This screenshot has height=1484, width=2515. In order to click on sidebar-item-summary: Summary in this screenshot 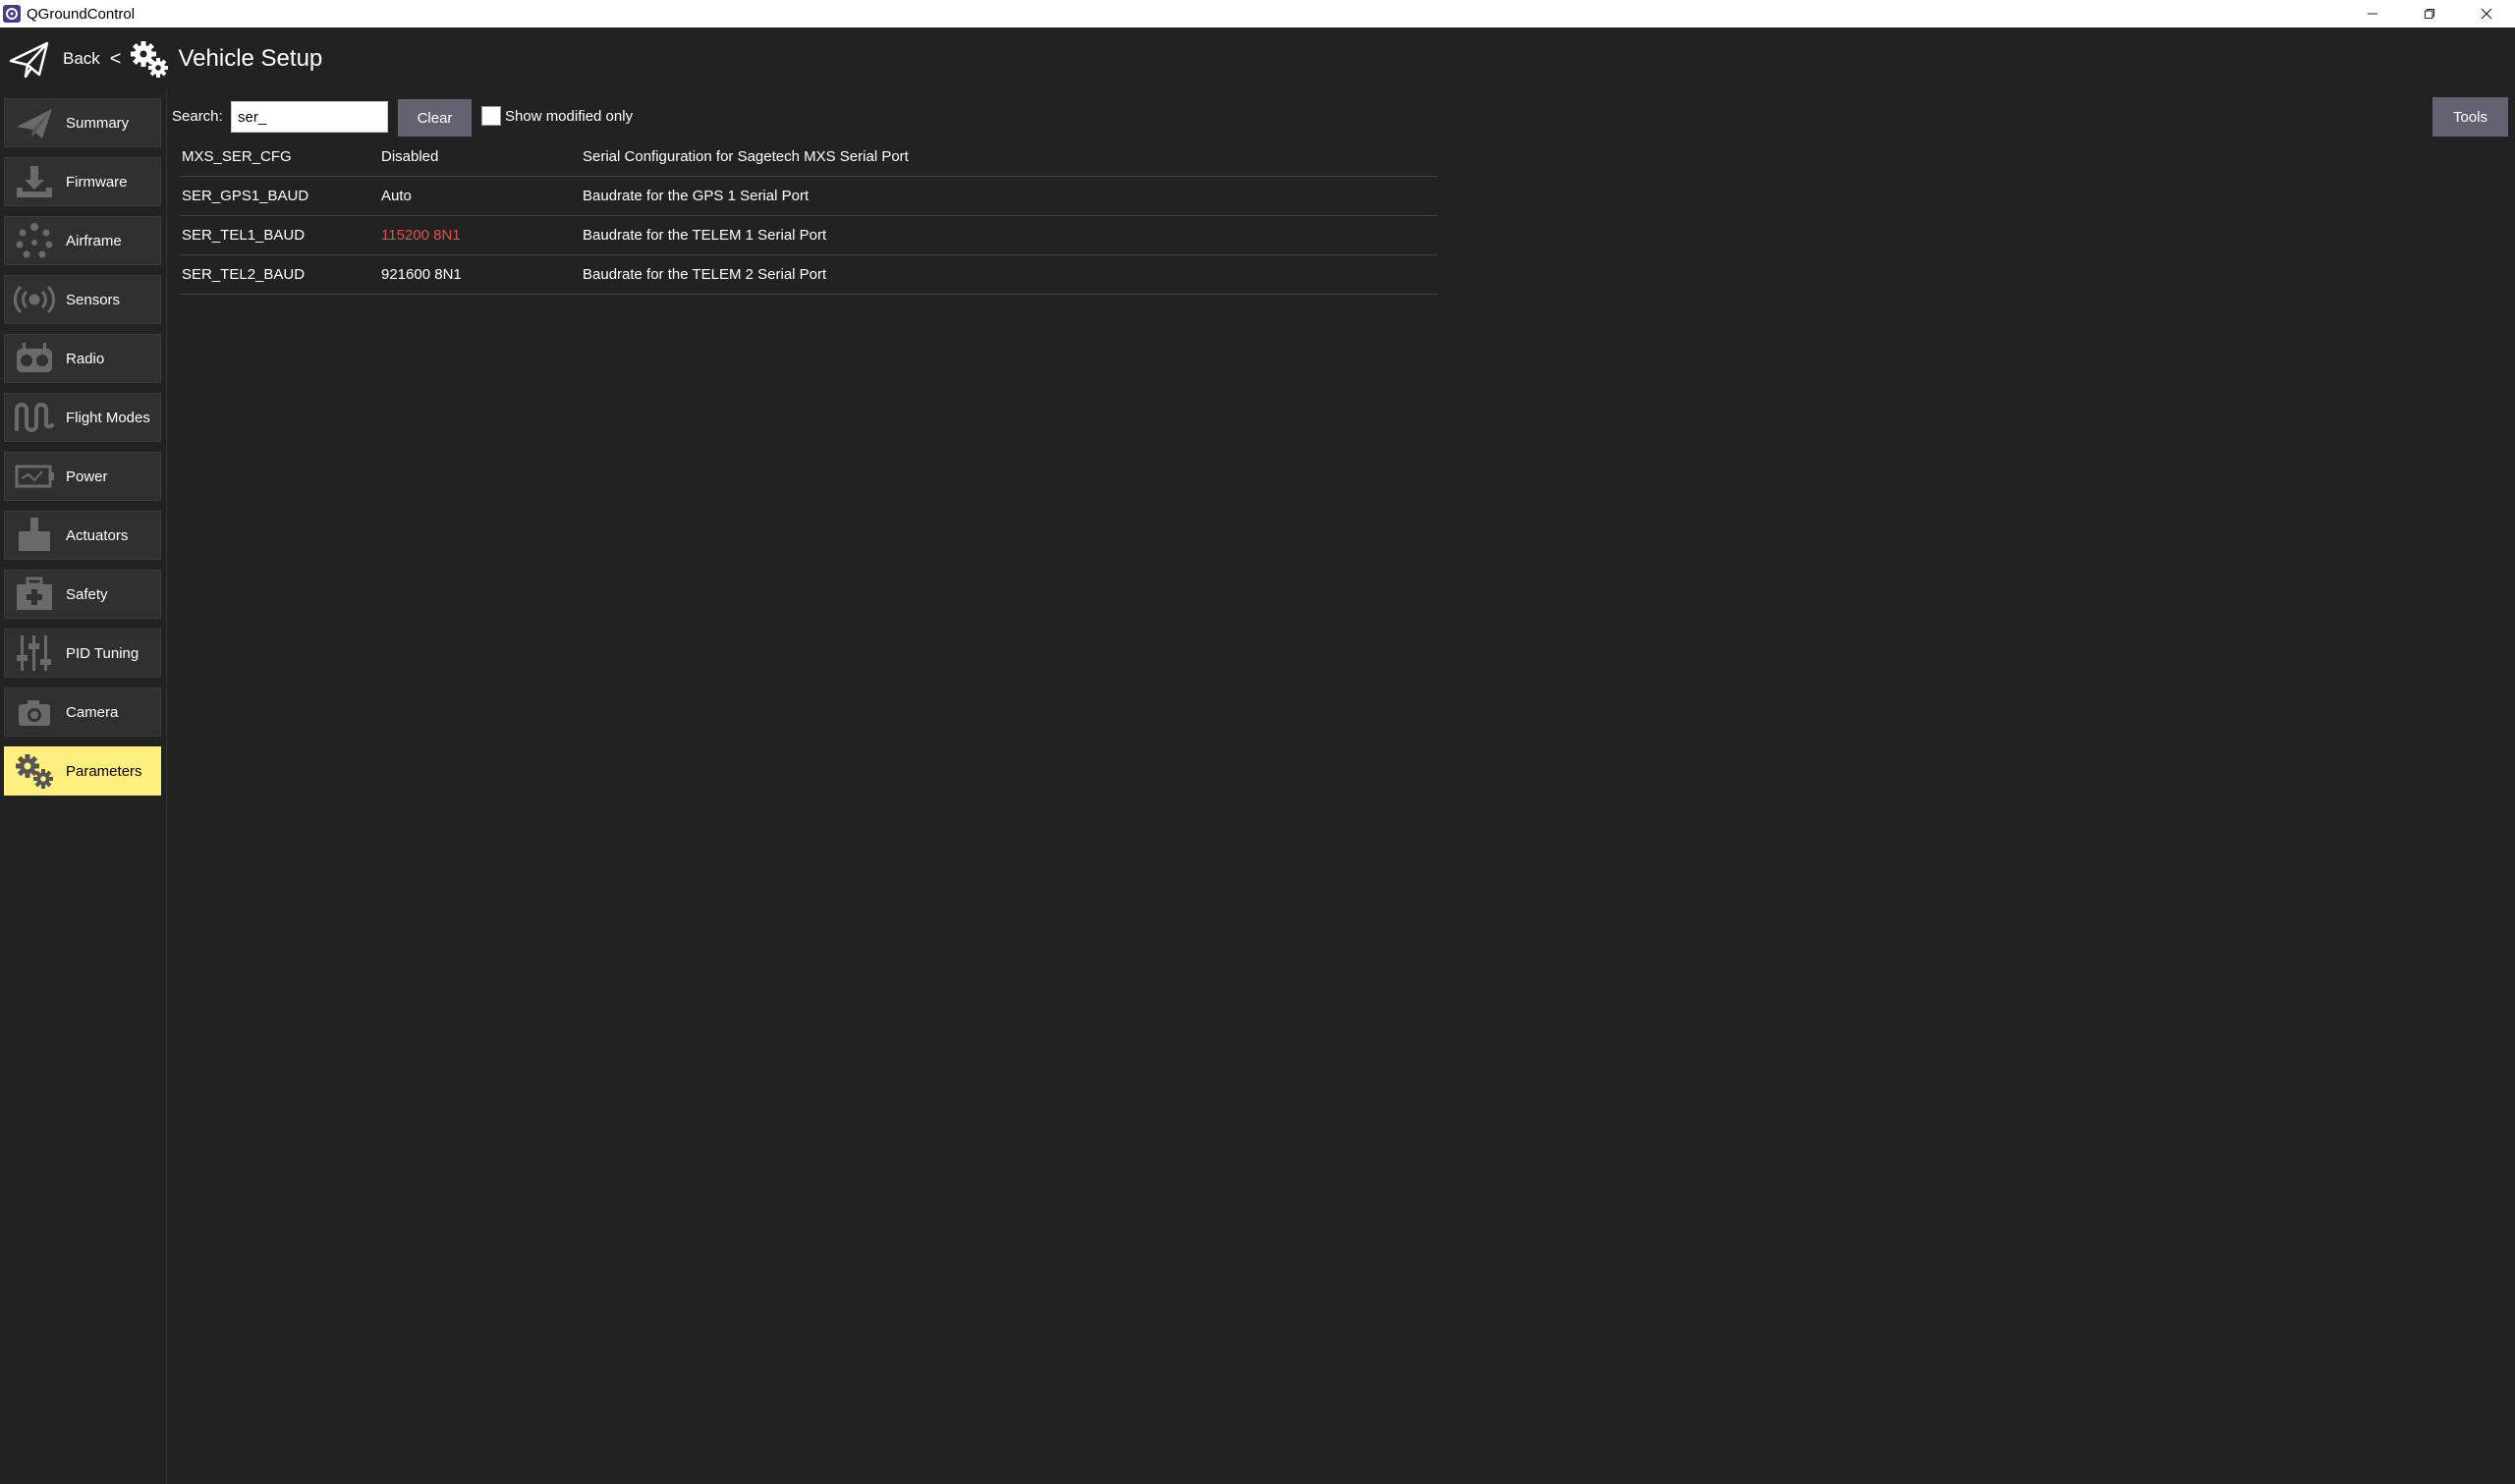, I will do `click(82, 122)`.